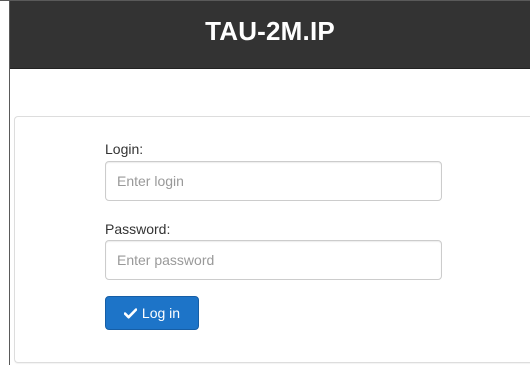 The width and height of the screenshot is (530, 365). Describe the element at coordinates (161, 313) in the screenshot. I see `login-button-label: Log in` at that location.